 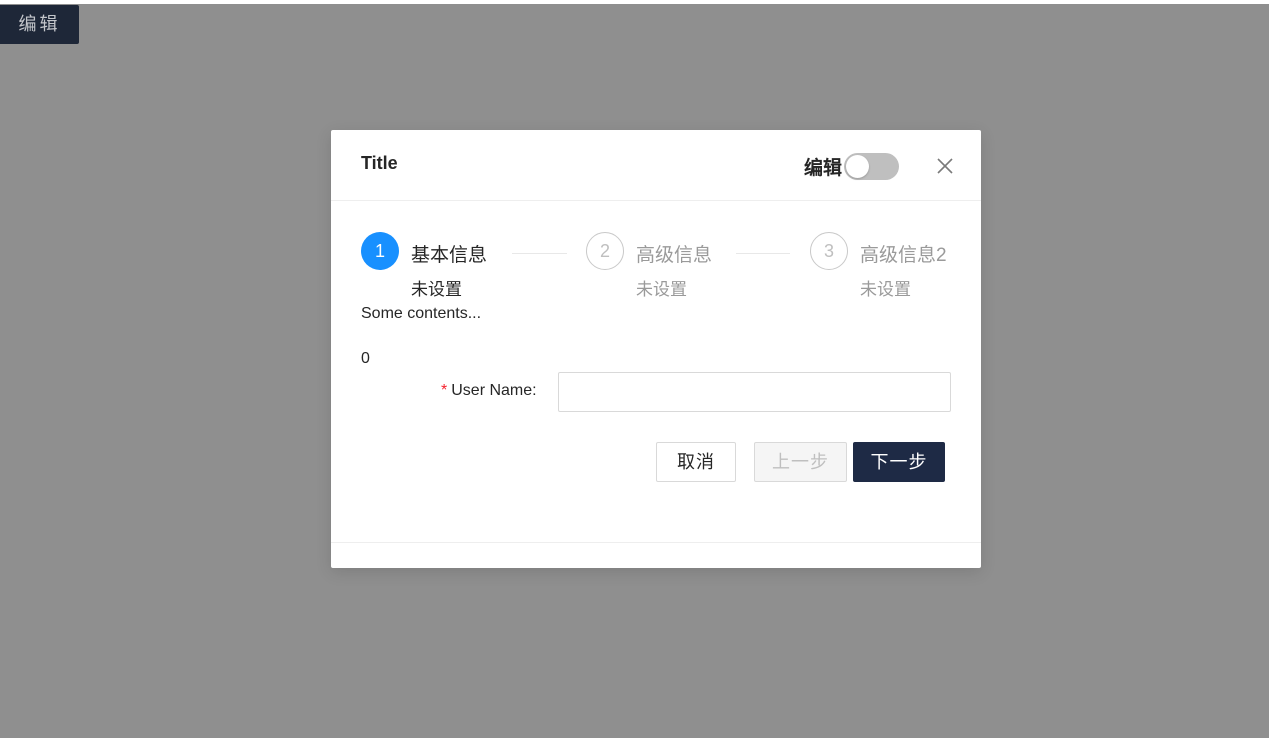 I want to click on prev-step-button: 上一步, so click(x=800, y=462).